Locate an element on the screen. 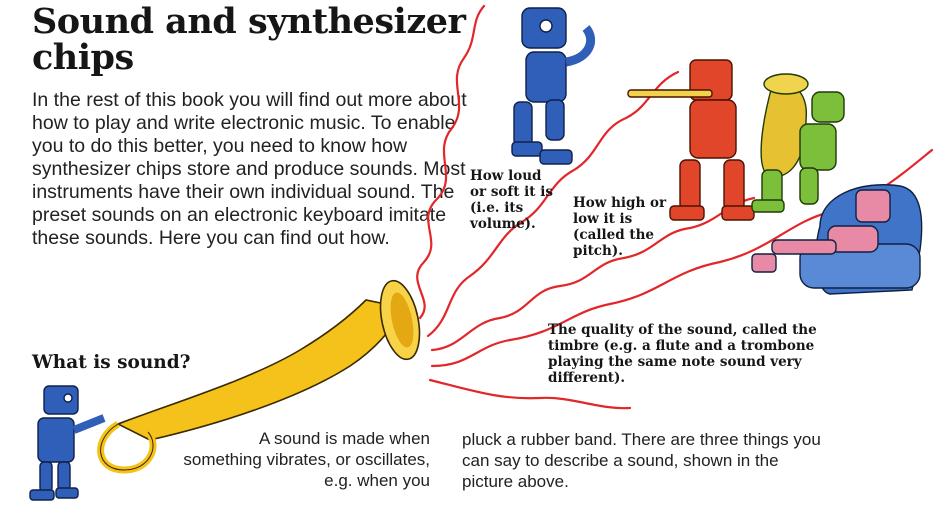  wave-volume is located at coordinates (451, 162).